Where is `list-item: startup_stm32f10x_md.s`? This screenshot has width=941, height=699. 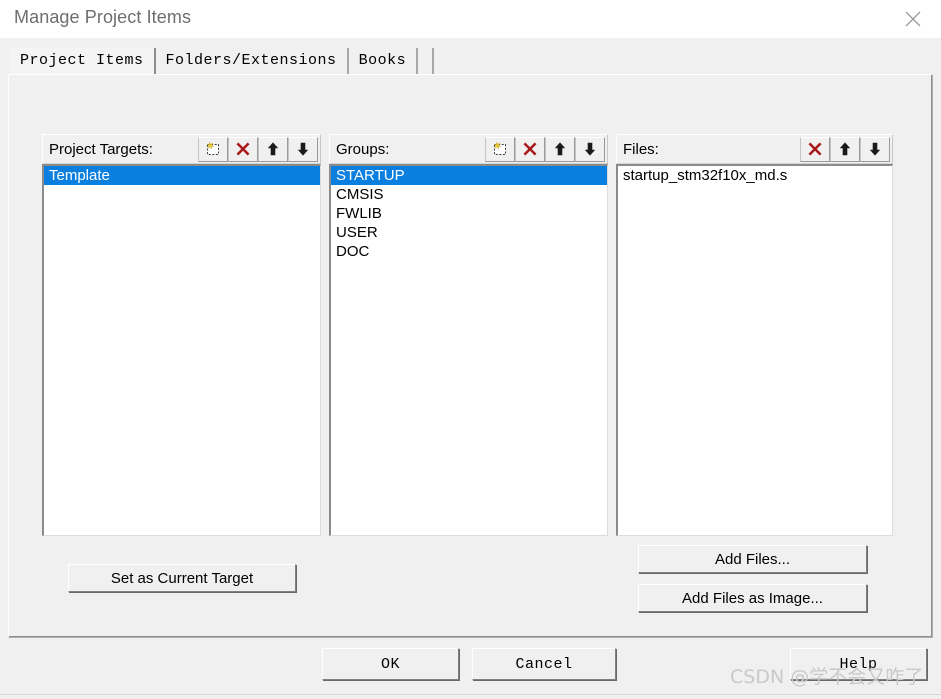 list-item: startup_stm32f10x_md.s is located at coordinates (755, 175).